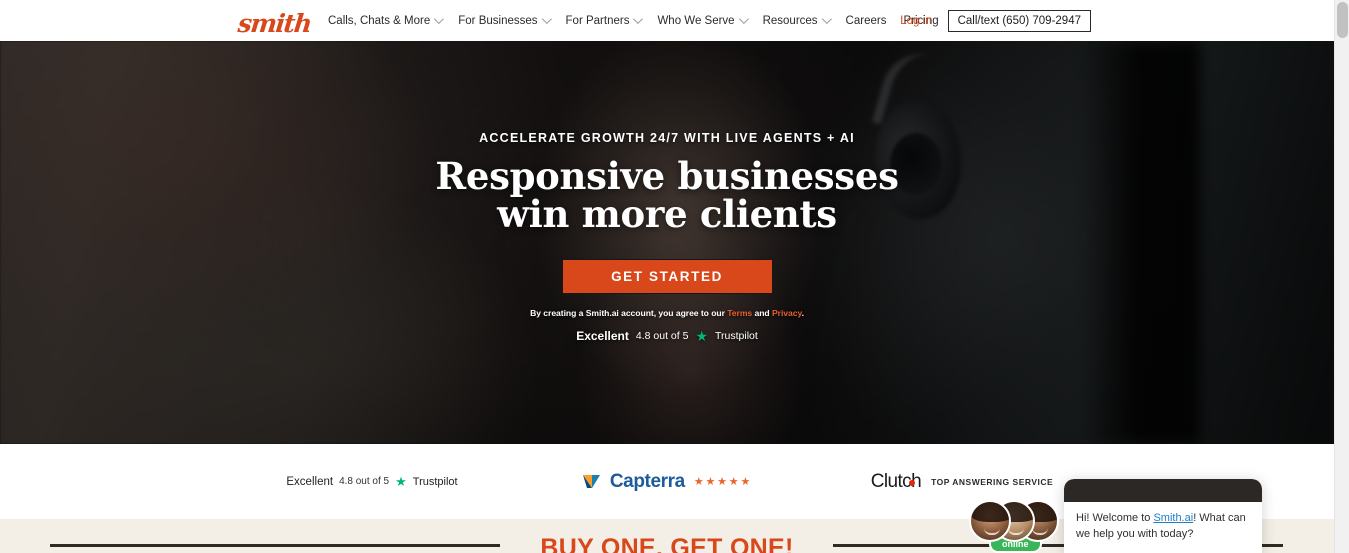 Image resolution: width=1349 pixels, height=553 pixels. I want to click on get-started-button: GET STARTED, so click(667, 277).